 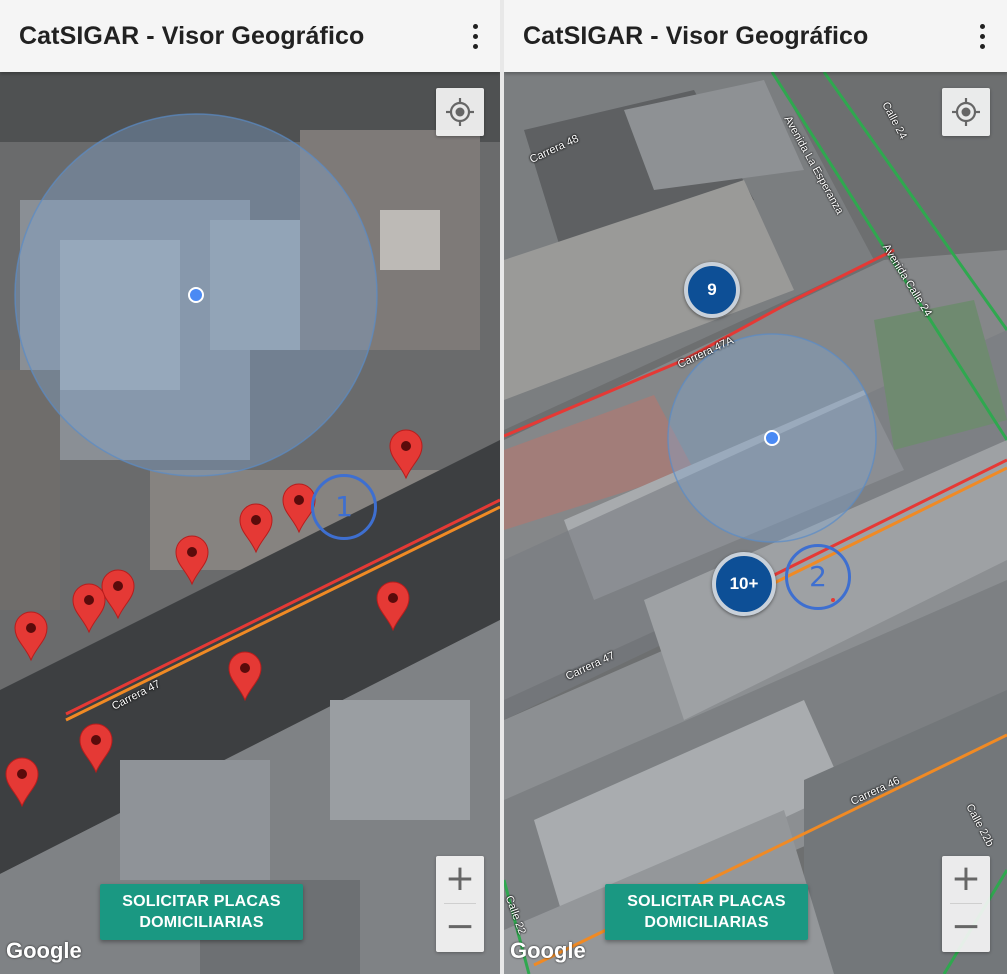 I want to click on cluster-ring: 2, so click(x=818, y=577).